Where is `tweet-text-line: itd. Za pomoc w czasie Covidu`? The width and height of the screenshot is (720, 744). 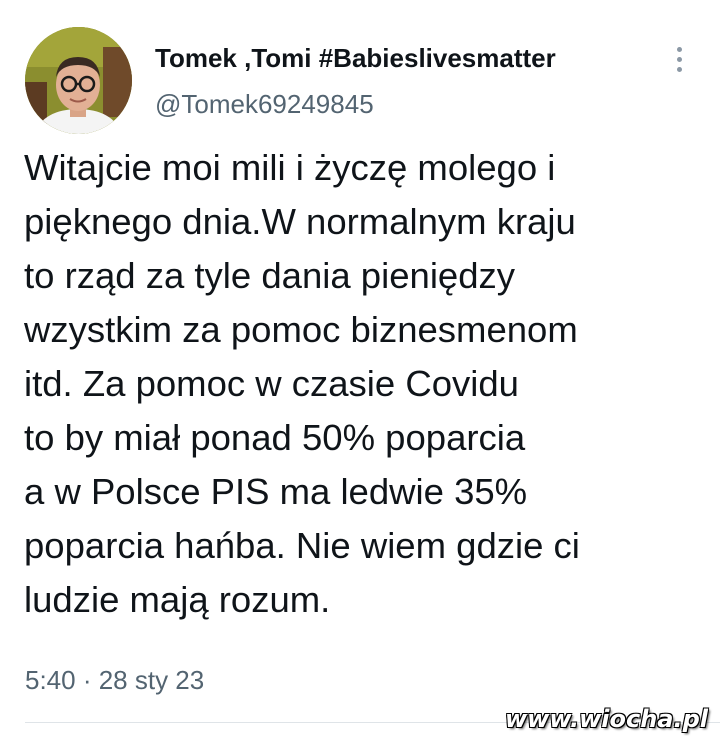 tweet-text-line: itd. Za pomoc w czasie Covidu is located at coordinates (271, 383).